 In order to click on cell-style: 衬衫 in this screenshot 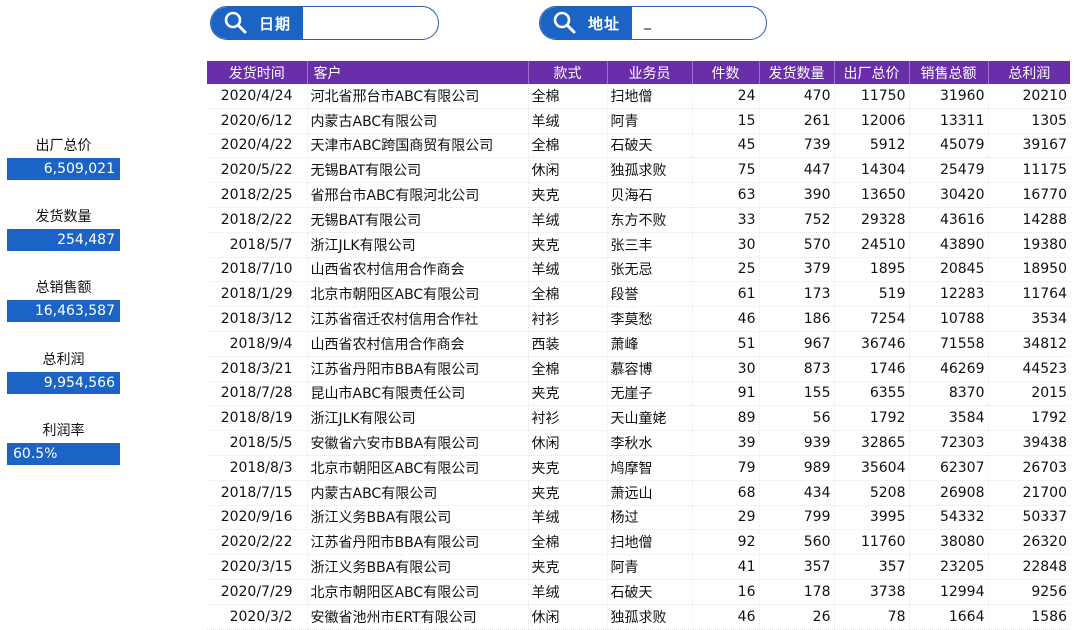, I will do `click(568, 418)`.